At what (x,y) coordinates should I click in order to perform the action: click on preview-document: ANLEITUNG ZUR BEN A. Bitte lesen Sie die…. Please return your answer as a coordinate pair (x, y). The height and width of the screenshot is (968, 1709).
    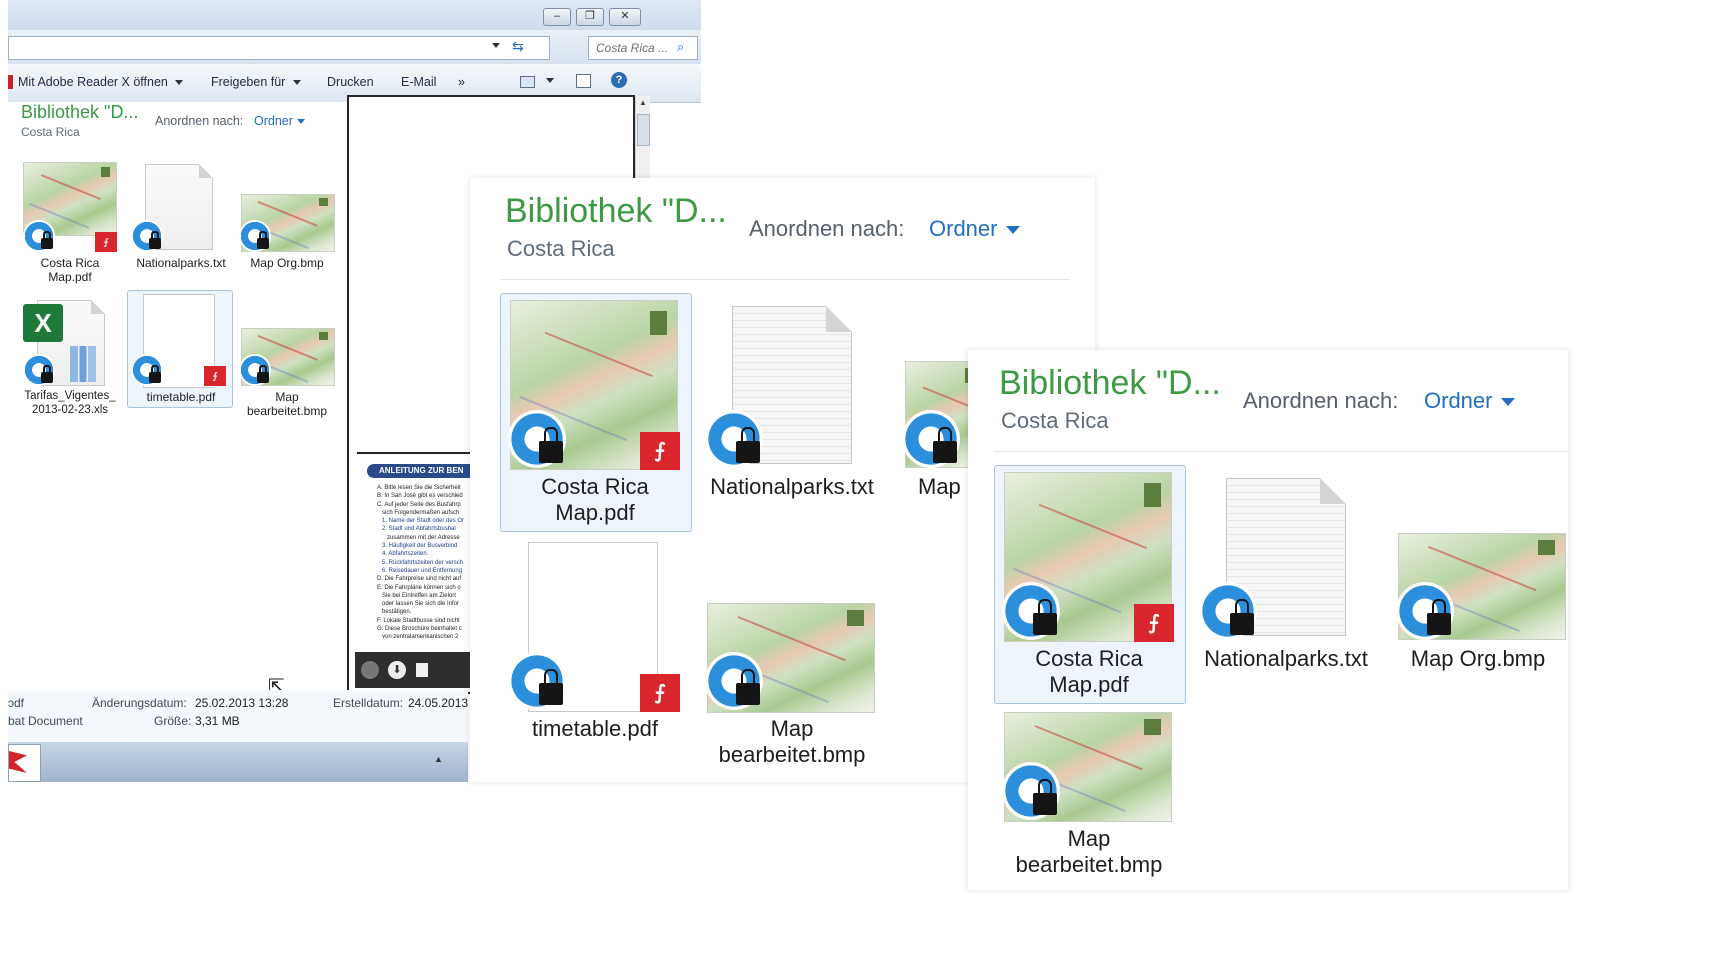
    Looking at the image, I should click on (416, 552).